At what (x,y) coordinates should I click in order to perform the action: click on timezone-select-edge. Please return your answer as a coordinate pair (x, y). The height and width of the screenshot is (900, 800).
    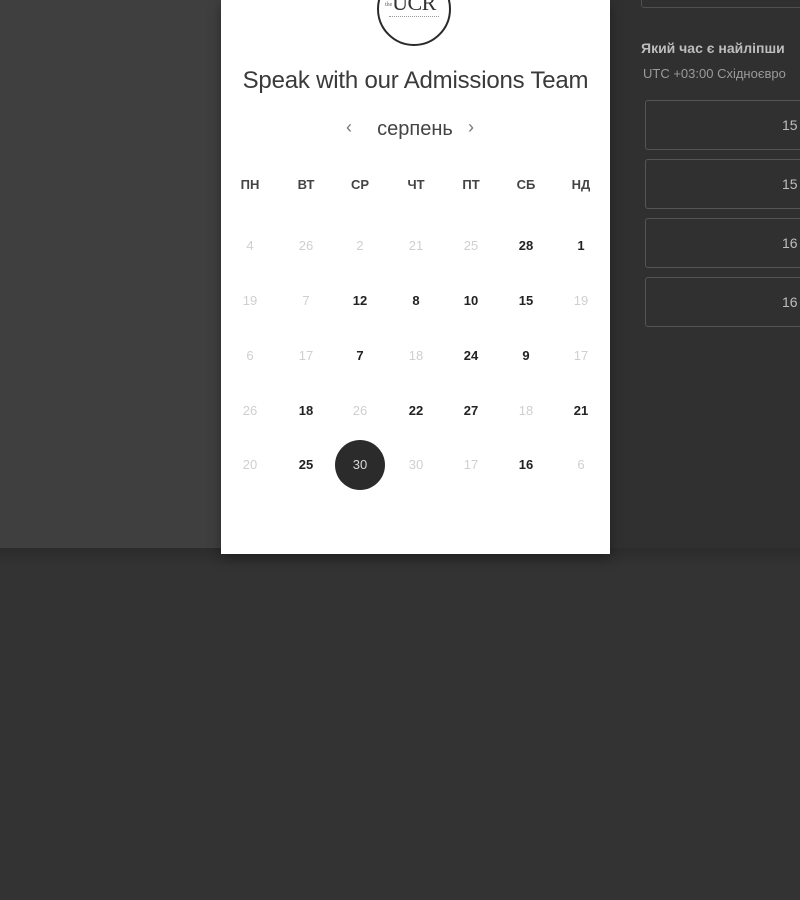
    Looking at the image, I should click on (720, 4).